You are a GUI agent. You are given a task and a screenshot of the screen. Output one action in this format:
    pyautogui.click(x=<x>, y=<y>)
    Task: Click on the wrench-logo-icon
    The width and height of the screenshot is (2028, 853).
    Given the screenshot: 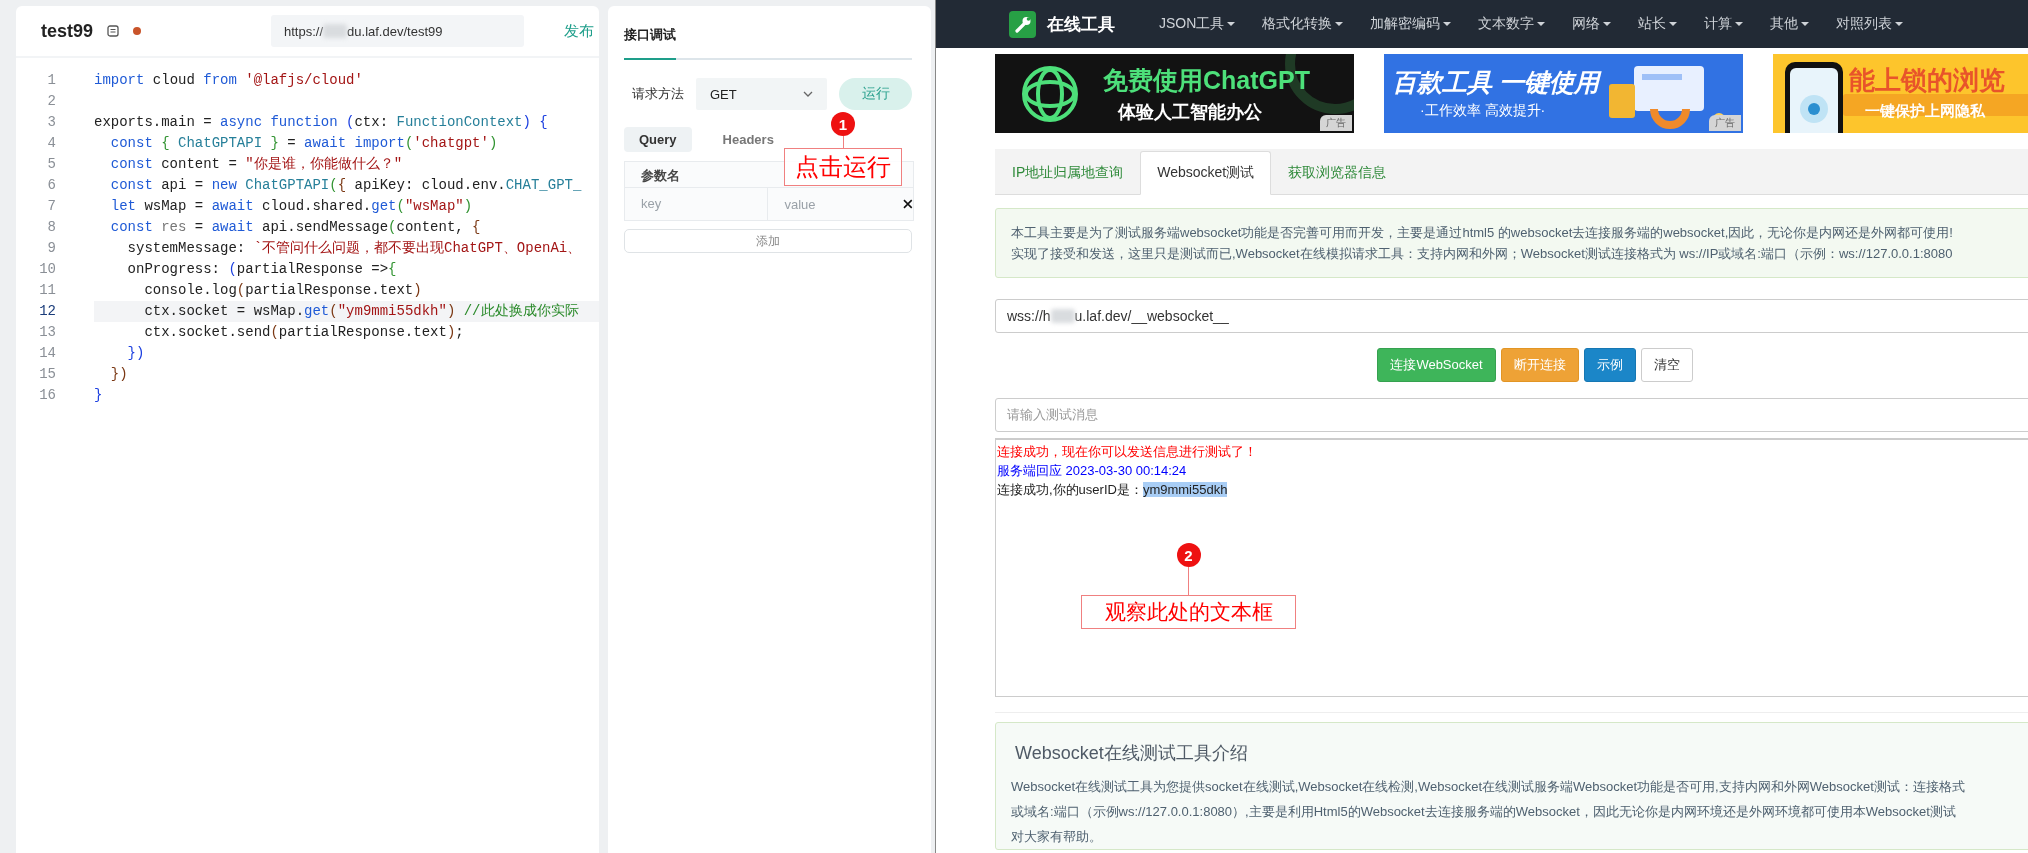 What is the action you would take?
    pyautogui.click(x=1022, y=24)
    